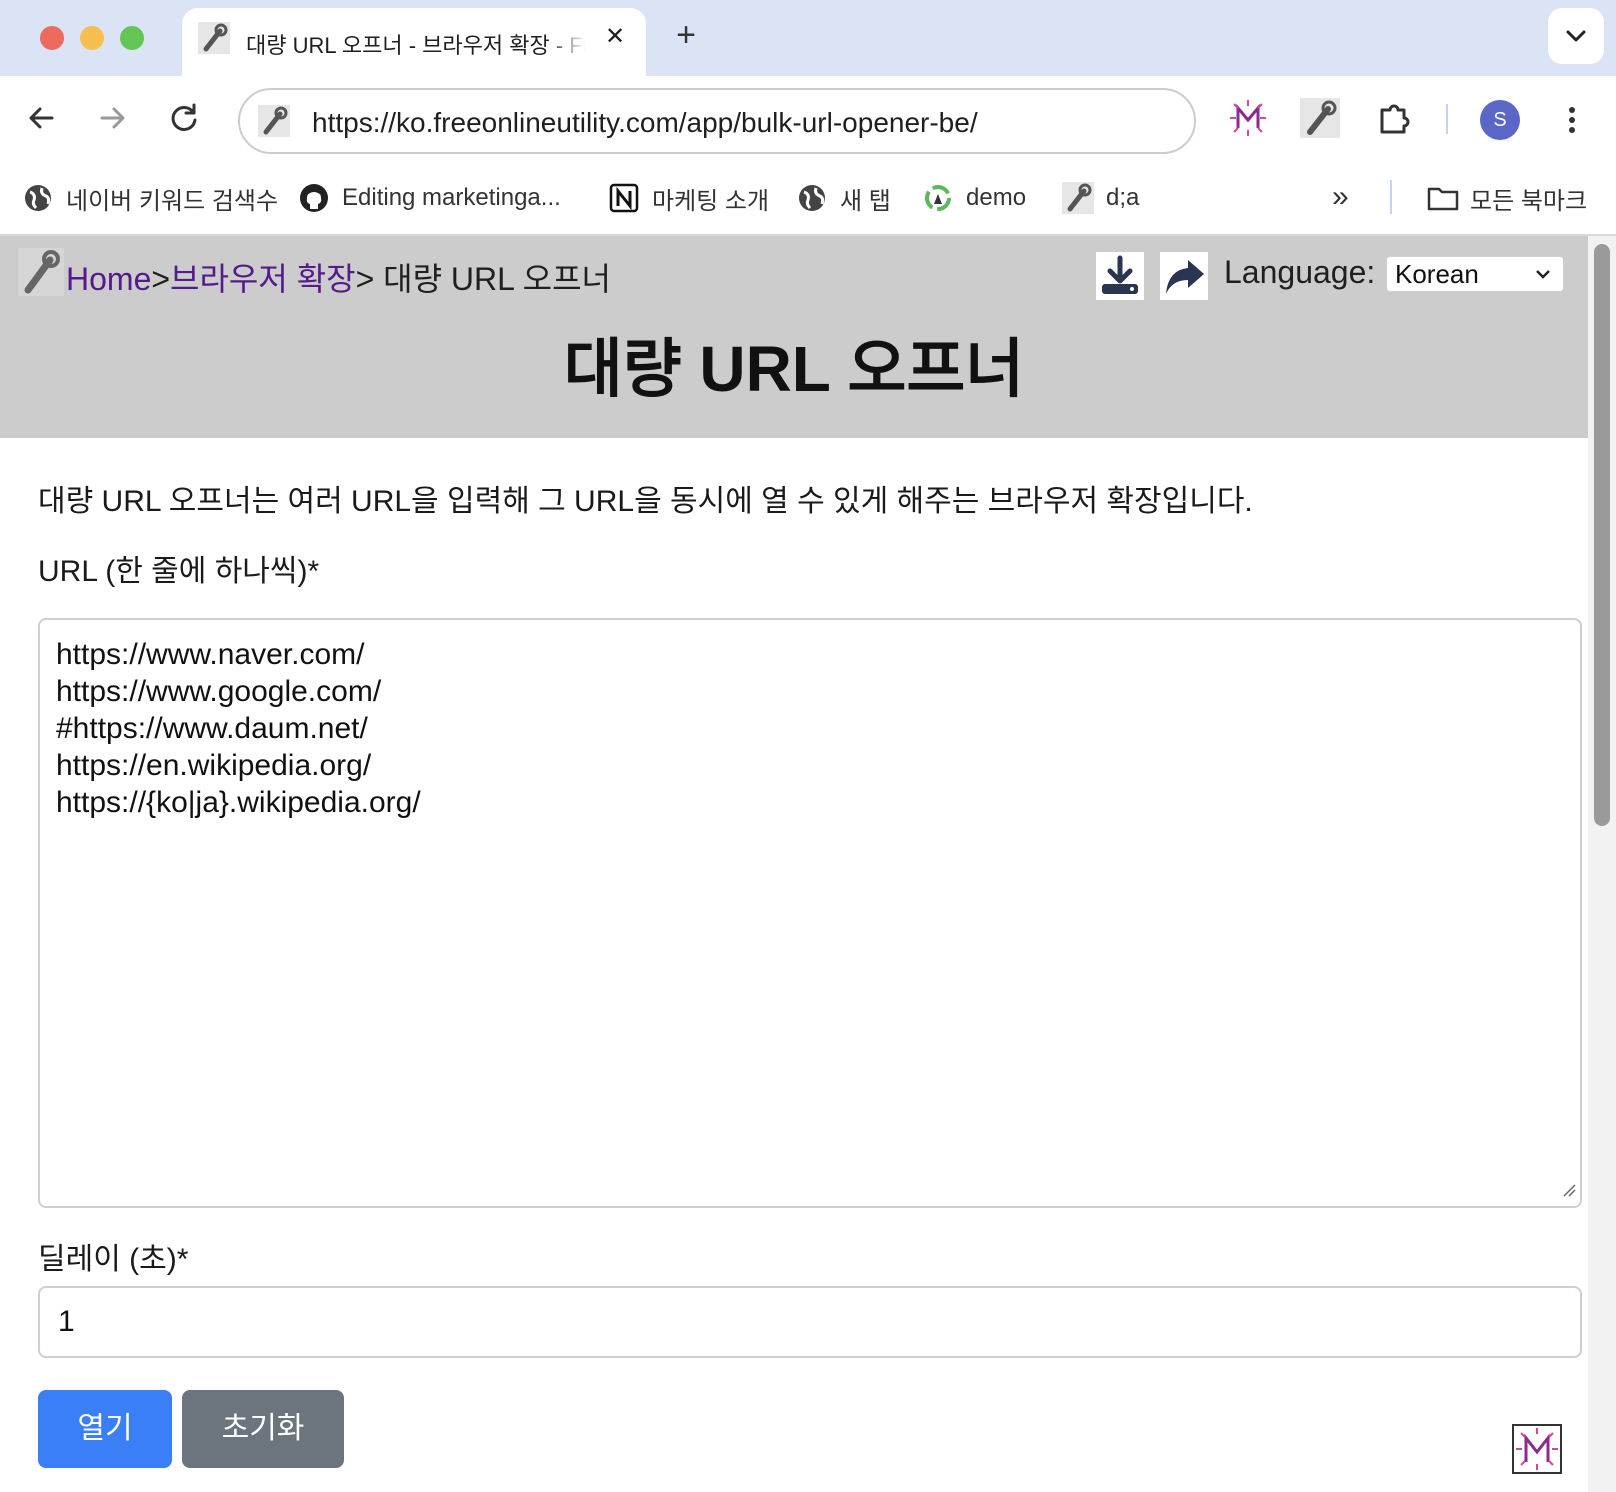 The image size is (1616, 1492). What do you see at coordinates (1500, 120) in the screenshot?
I see `profile-avatar: S` at bounding box center [1500, 120].